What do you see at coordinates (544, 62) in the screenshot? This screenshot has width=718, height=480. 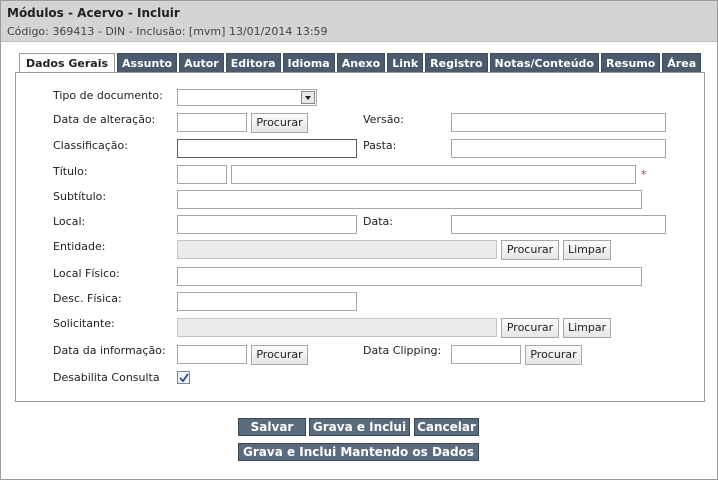 I see `tab-notas-conteudo: Notas/Conteúdo` at bounding box center [544, 62].